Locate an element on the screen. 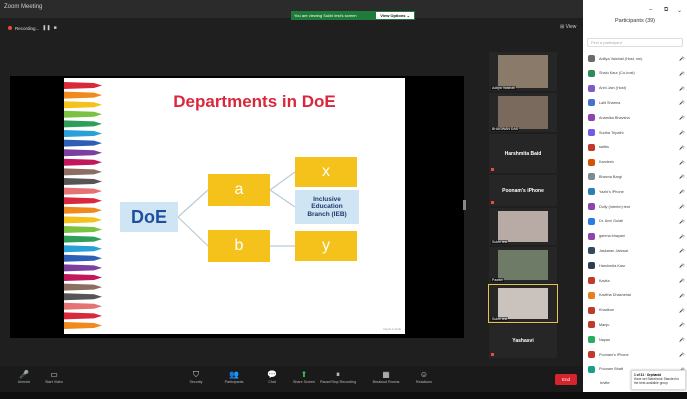 The width and height of the screenshot is (687, 399). name-tile: Yashasvi is located at coordinates (523, 341).